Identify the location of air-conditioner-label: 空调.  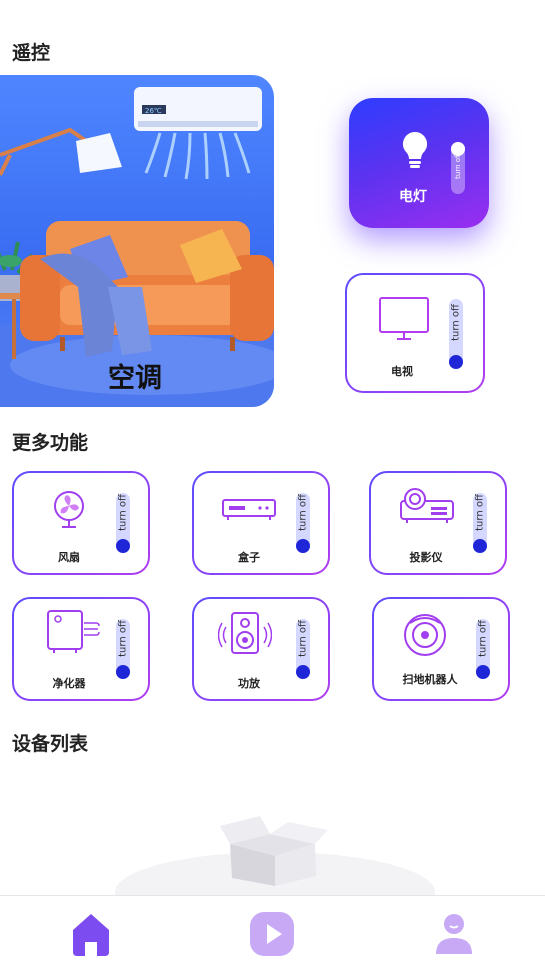
(135, 378).